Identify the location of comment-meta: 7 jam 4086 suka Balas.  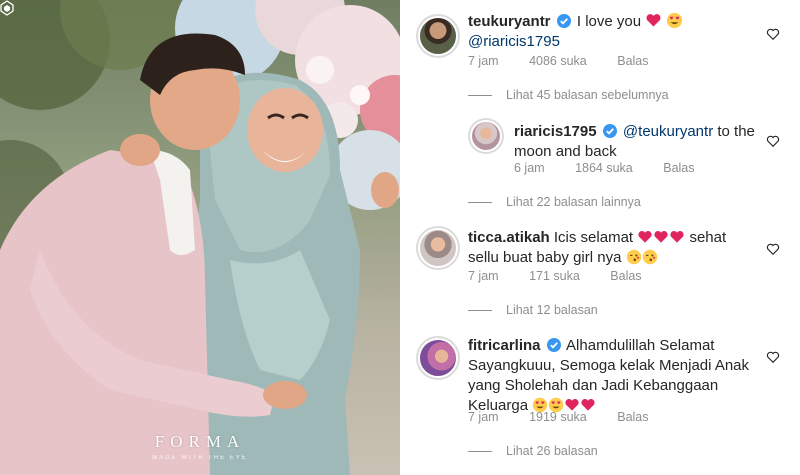
(572, 61).